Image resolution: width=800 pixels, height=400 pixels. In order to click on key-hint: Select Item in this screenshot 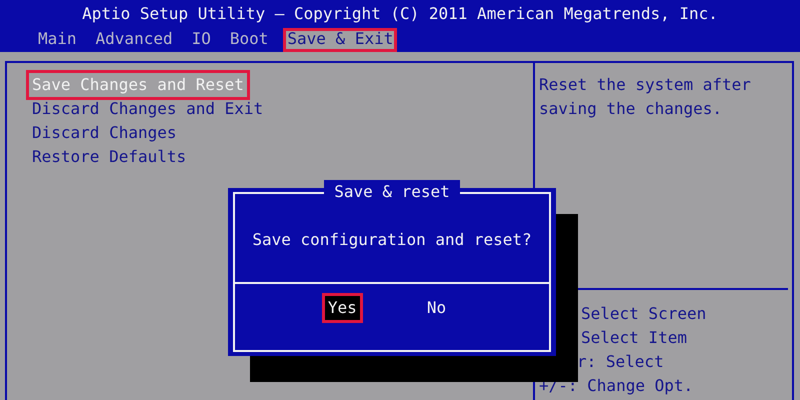, I will do `click(634, 337)`.